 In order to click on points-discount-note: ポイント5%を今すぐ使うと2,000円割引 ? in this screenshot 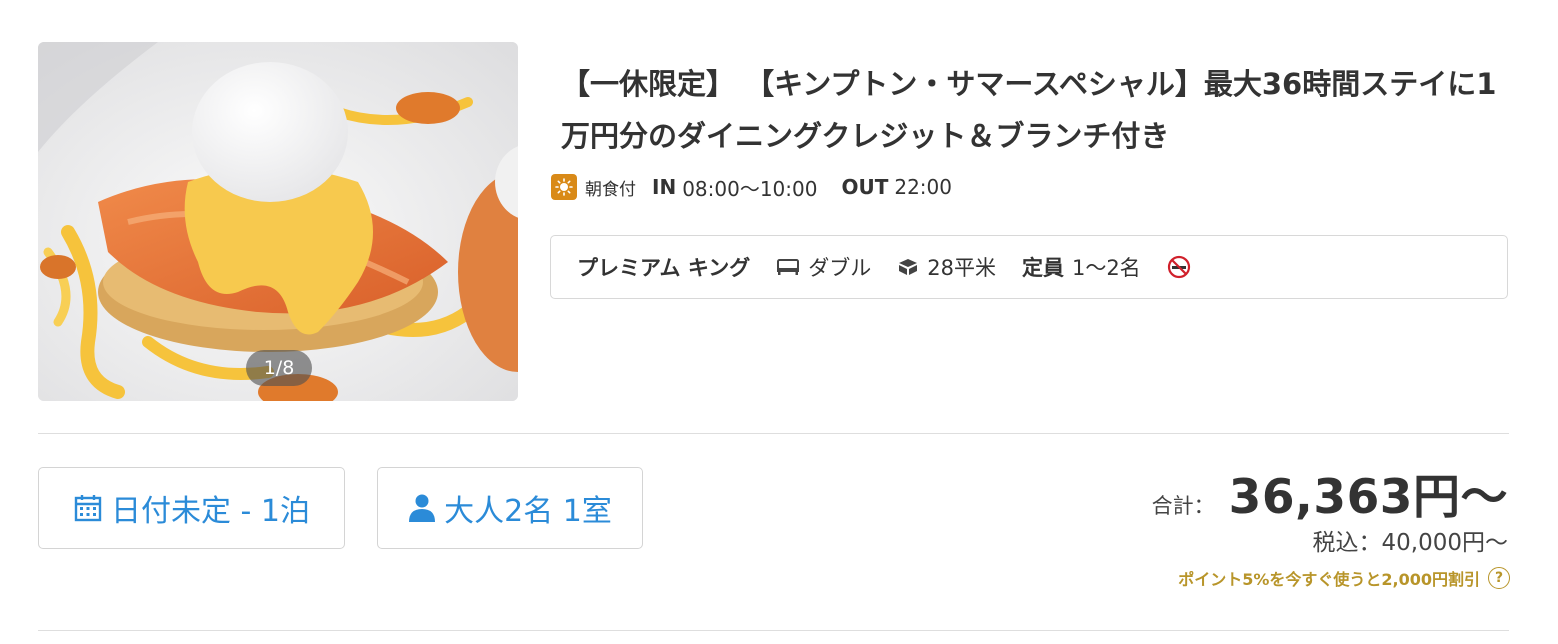, I will do `click(1344, 578)`.